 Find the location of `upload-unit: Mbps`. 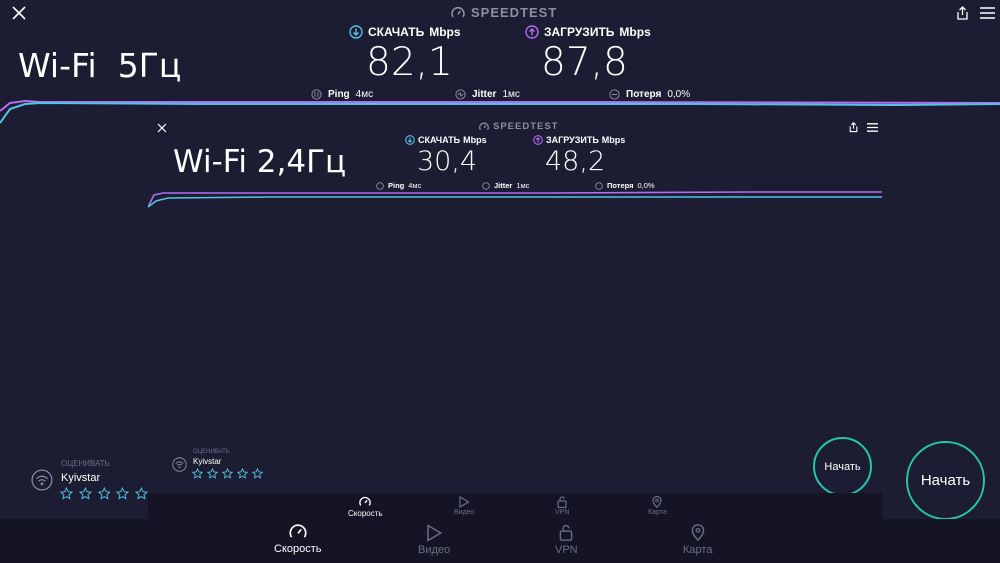

upload-unit: Mbps is located at coordinates (635, 32).